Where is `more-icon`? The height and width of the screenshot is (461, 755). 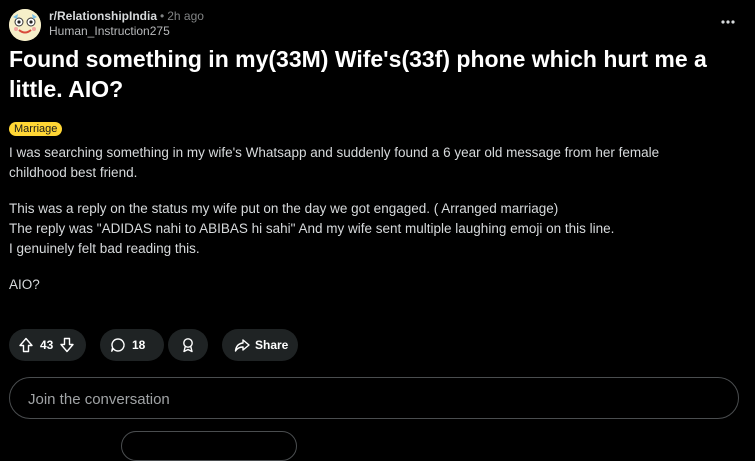
more-icon is located at coordinates (728, 22).